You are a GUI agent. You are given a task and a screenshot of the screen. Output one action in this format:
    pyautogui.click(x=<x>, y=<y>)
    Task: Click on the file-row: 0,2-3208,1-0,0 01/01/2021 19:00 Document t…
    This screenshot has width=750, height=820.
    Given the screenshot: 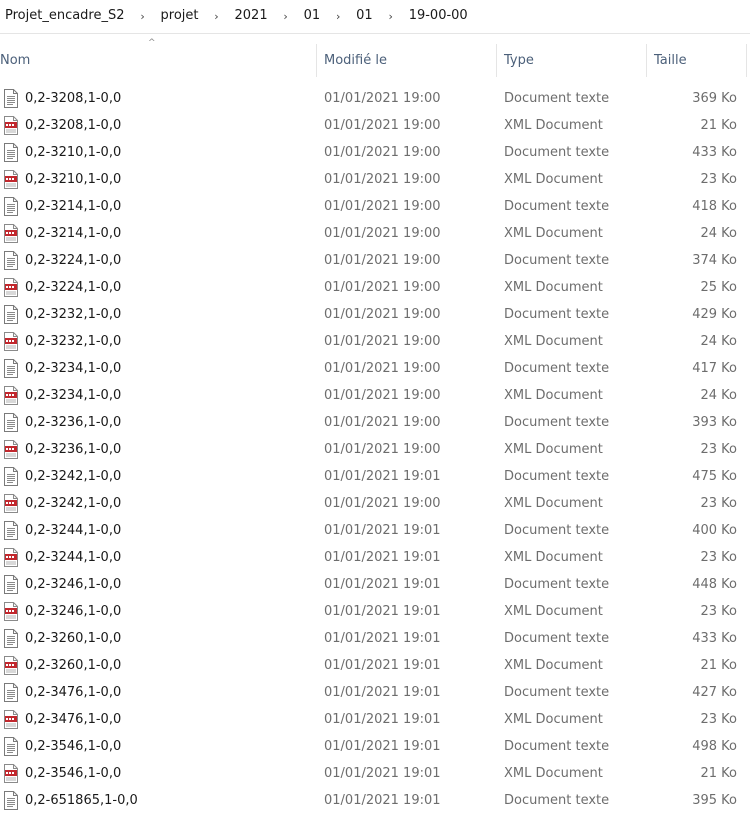 What is the action you would take?
    pyautogui.click(x=375, y=98)
    